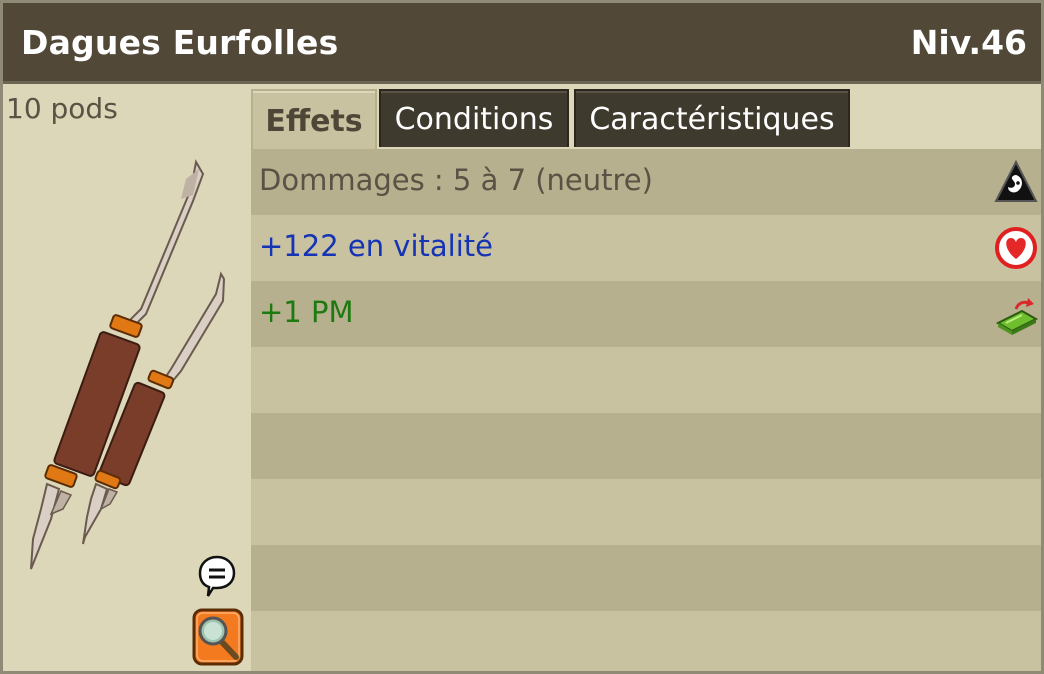  I want to click on tab-conditions: Conditions, so click(474, 118).